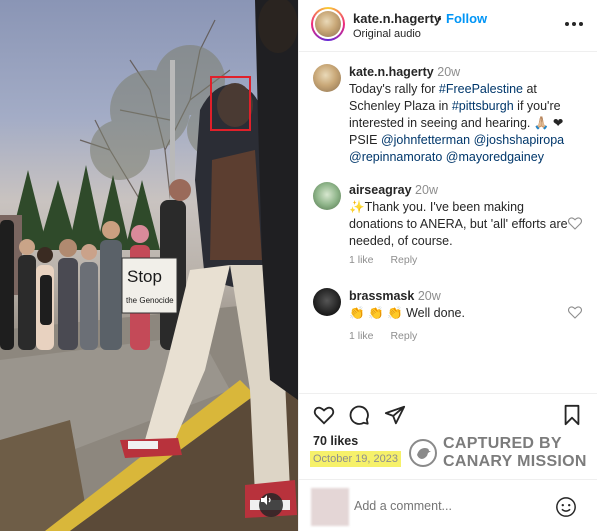 The image size is (597, 531). What do you see at coordinates (459, 305) in the screenshot?
I see `comment-text: brassmask 20w 👏 👏 👏 Well done.` at bounding box center [459, 305].